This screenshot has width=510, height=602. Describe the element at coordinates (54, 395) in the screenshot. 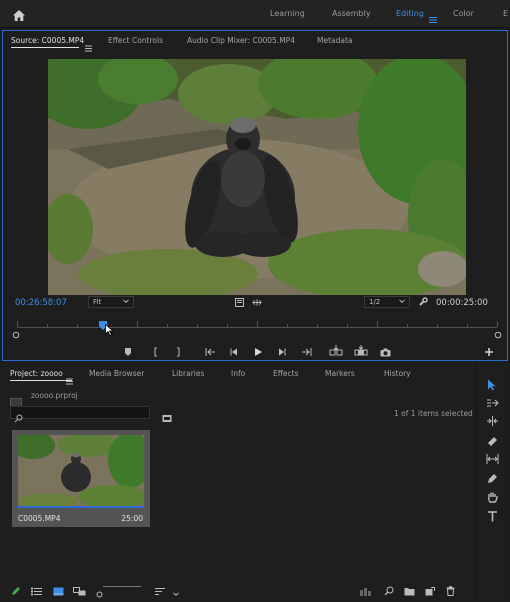

I see `project-file-name: zoooo.prproj` at that location.